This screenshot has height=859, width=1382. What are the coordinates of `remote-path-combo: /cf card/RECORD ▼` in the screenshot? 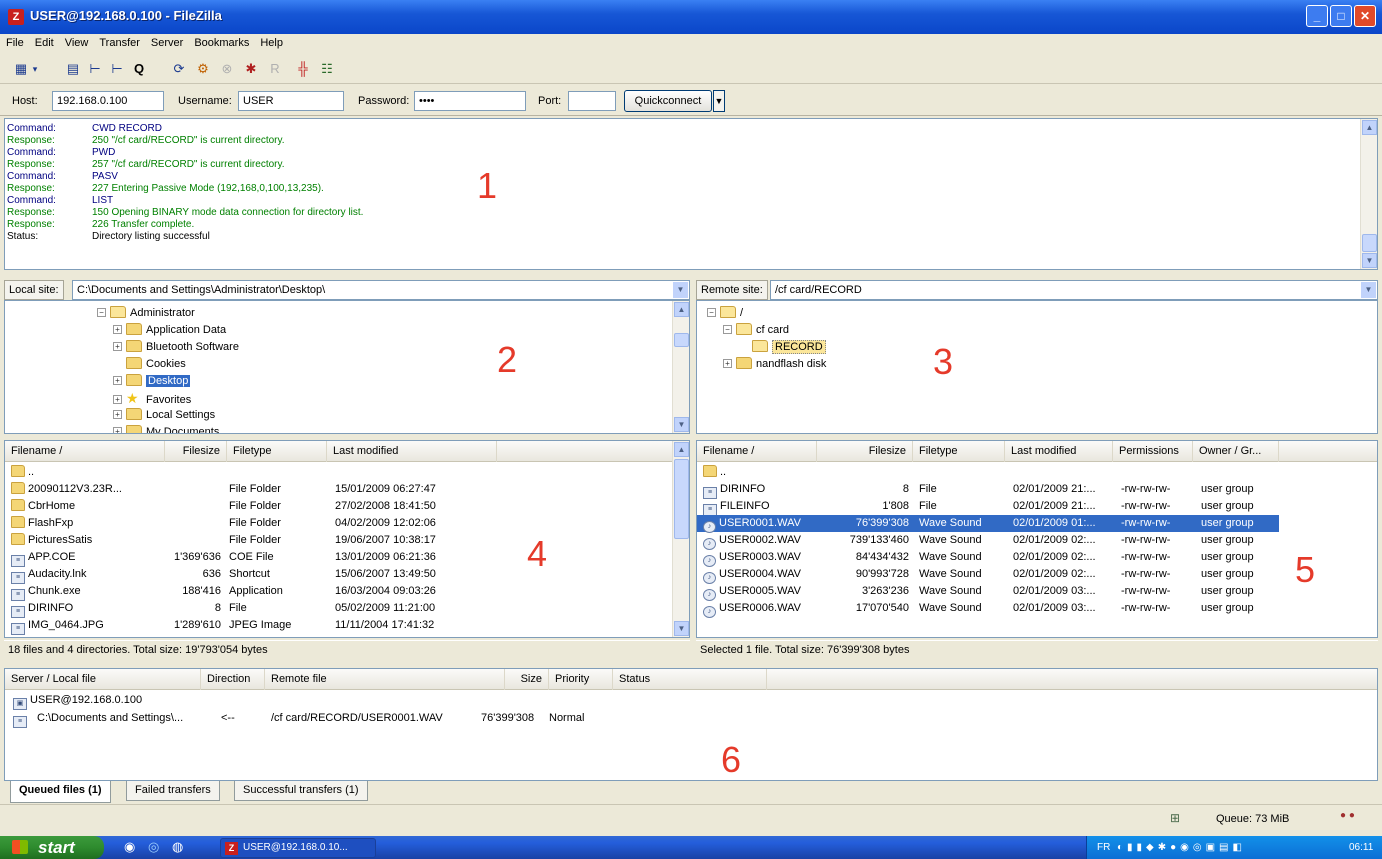 It's located at (1074, 290).